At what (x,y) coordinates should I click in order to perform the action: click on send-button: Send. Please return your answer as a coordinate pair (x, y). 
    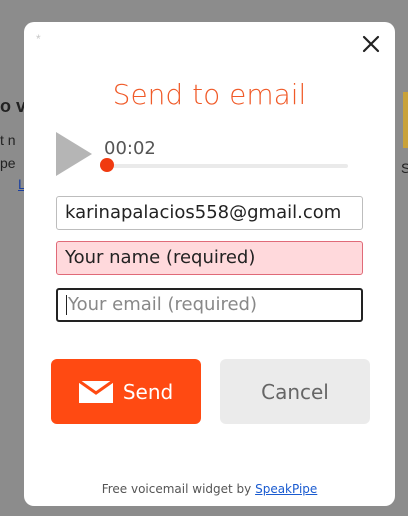
    Looking at the image, I should click on (126, 391).